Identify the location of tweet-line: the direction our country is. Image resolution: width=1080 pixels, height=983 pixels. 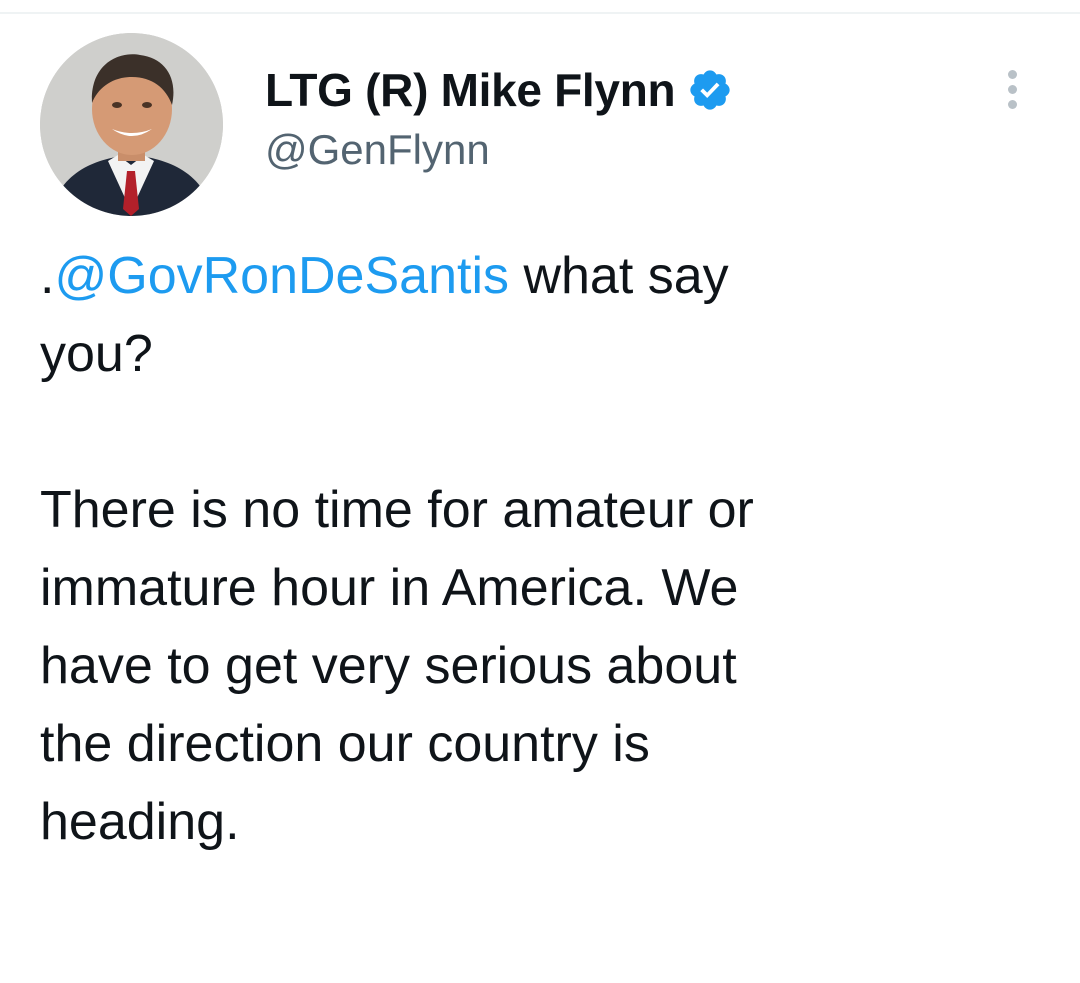
(345, 744).